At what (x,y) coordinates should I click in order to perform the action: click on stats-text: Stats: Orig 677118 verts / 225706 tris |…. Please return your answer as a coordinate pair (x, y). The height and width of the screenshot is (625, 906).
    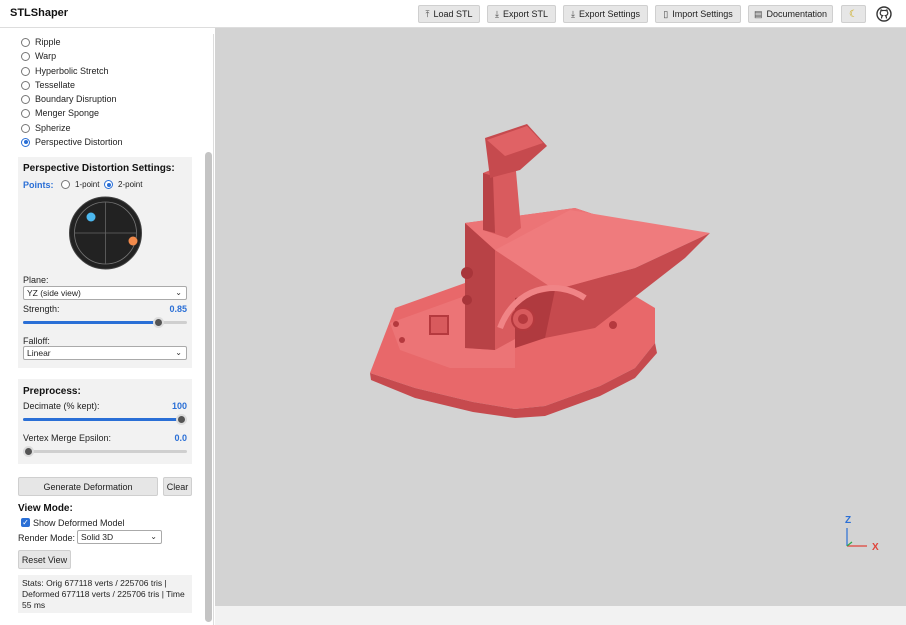
    Looking at the image, I should click on (105, 594).